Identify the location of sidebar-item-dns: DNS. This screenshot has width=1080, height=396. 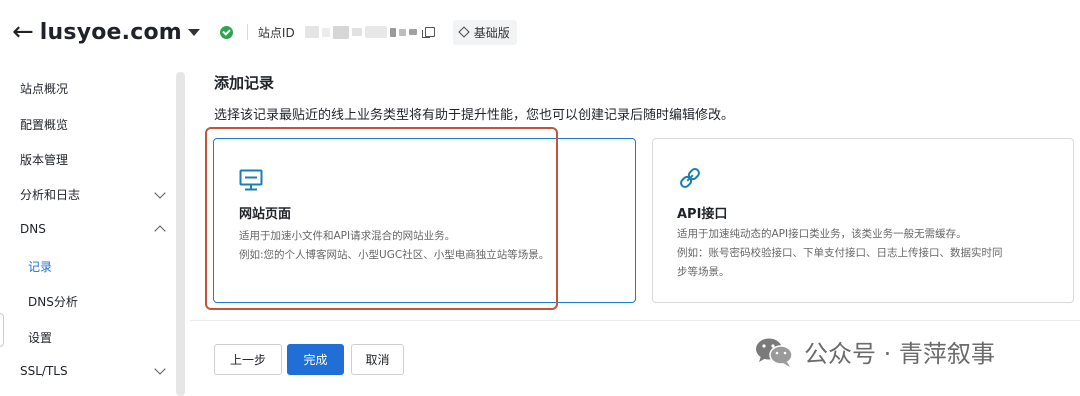
(95, 229).